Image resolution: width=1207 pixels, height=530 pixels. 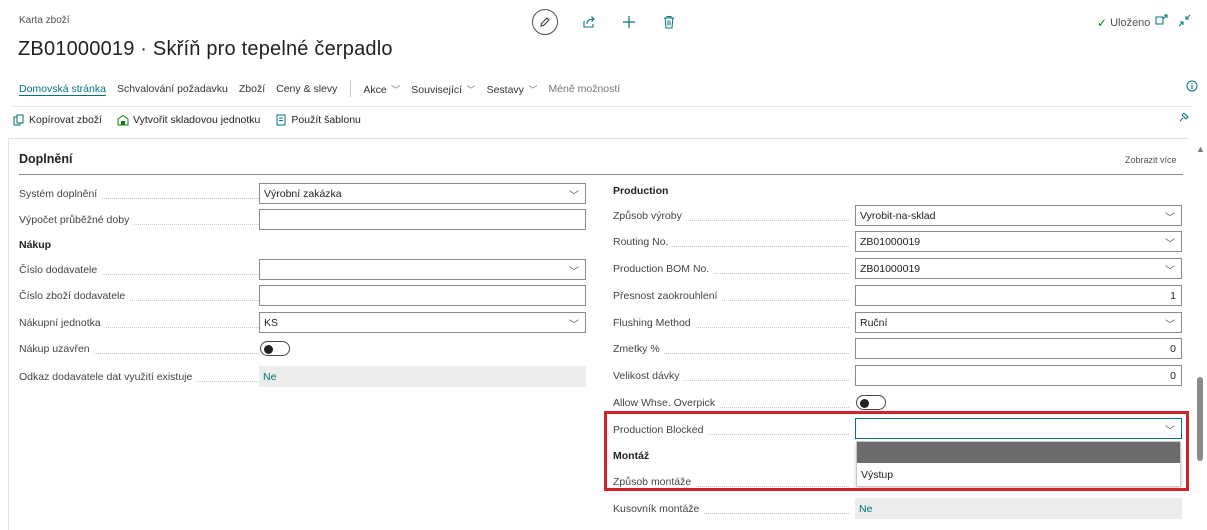 What do you see at coordinates (196, 119) in the screenshot?
I see `create-sku-label: Vytvořit skladovou jednotku` at bounding box center [196, 119].